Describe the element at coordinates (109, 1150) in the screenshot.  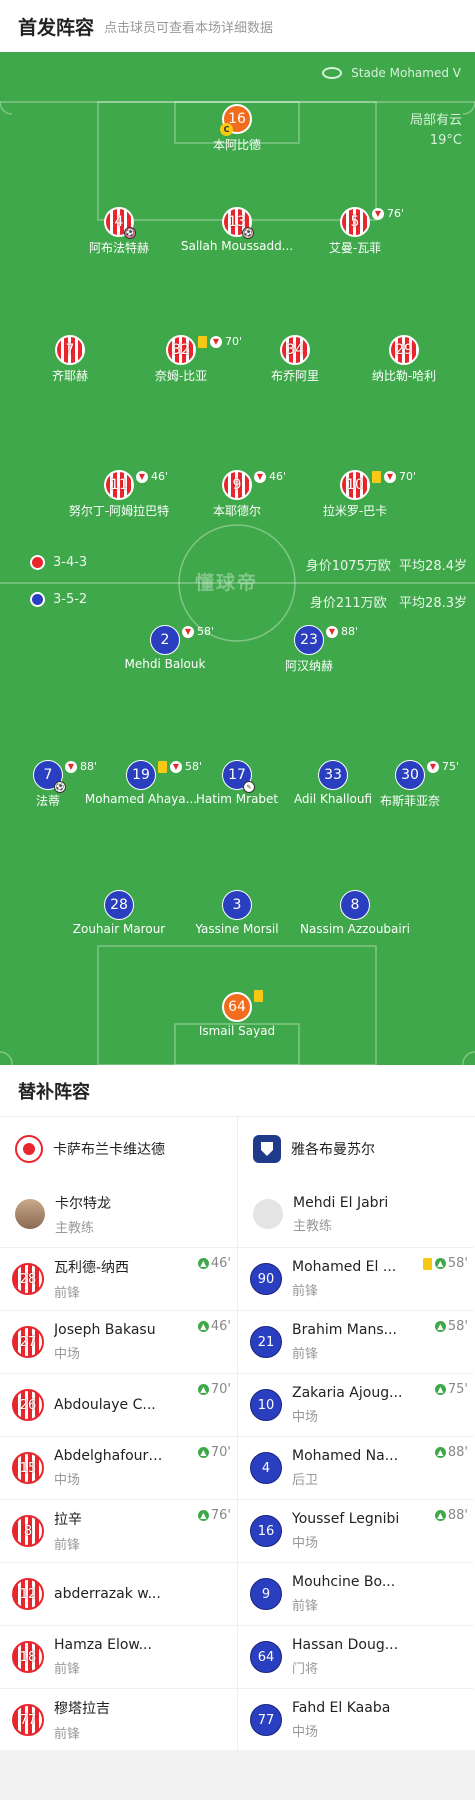
I see `home-team-name: 卡萨布兰卡维达德` at that location.